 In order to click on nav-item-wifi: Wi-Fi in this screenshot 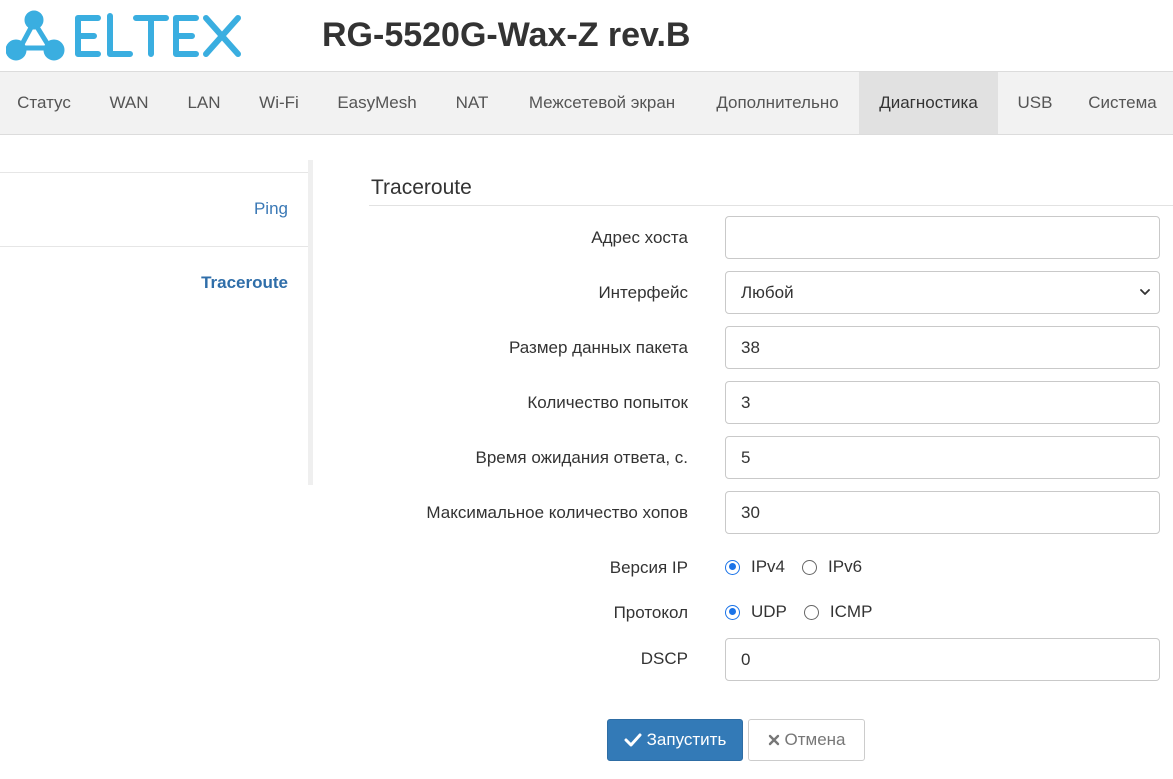, I will do `click(279, 103)`.